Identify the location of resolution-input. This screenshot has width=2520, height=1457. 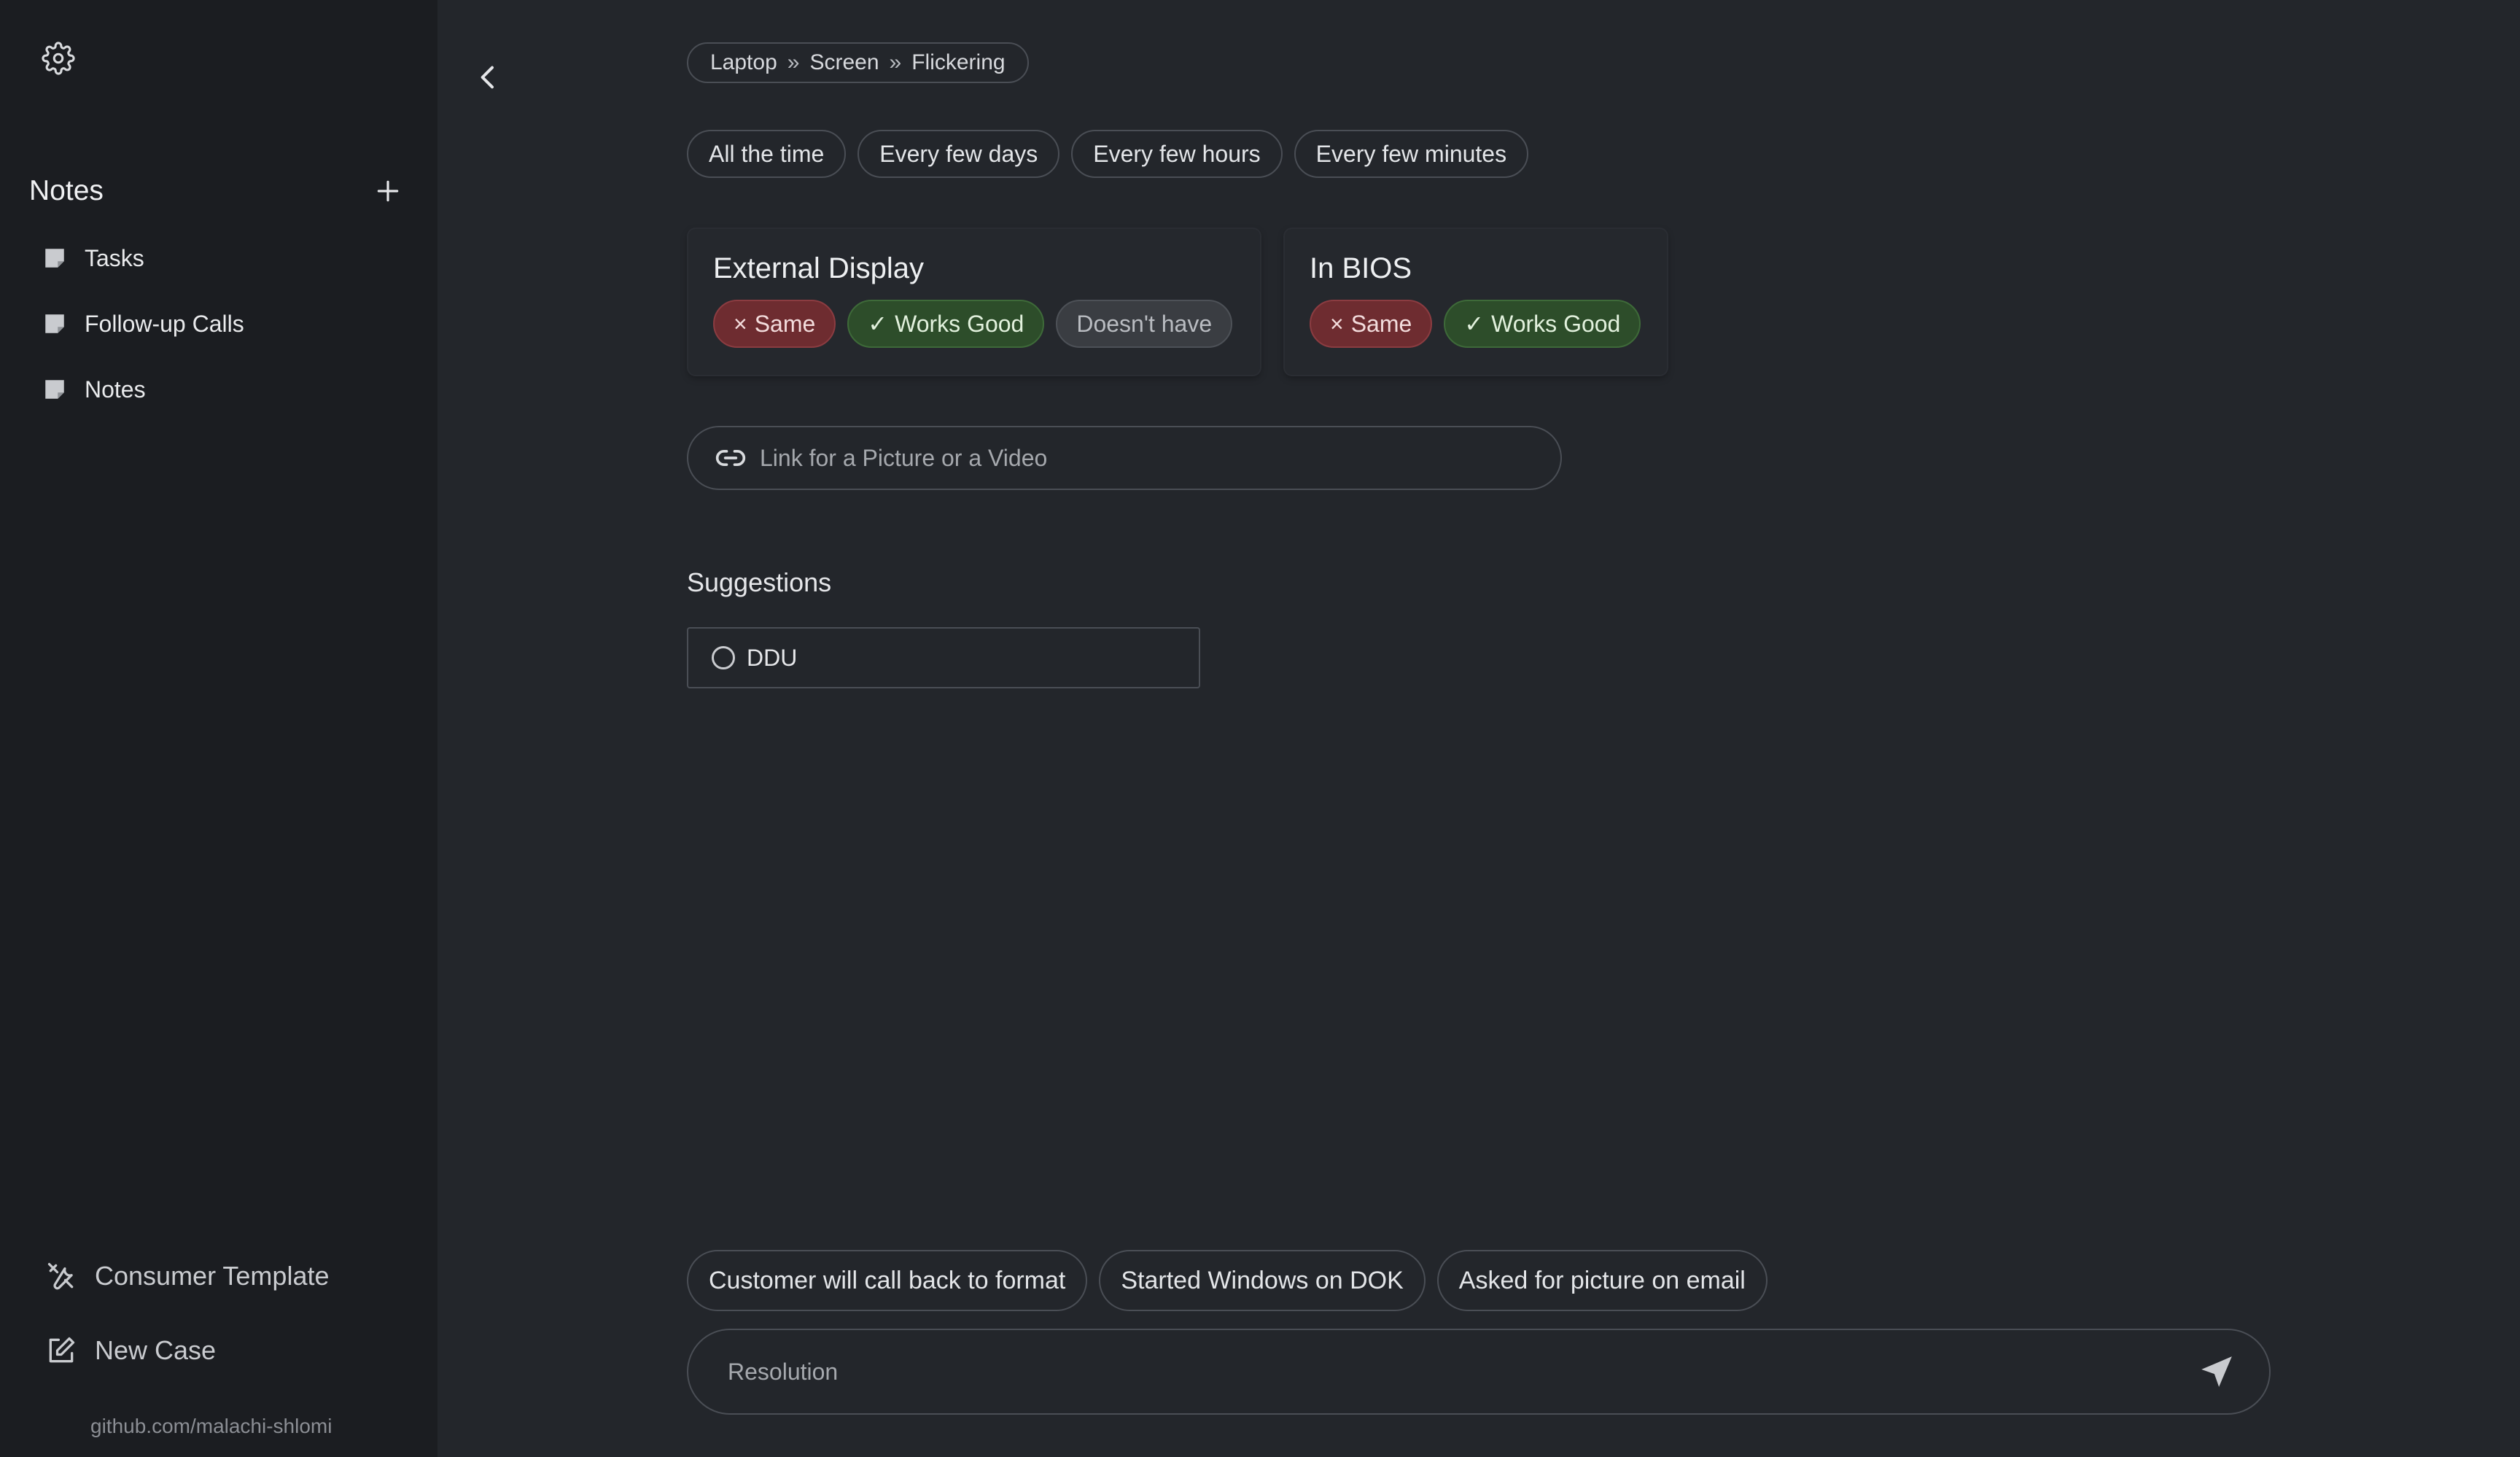
(1461, 1372).